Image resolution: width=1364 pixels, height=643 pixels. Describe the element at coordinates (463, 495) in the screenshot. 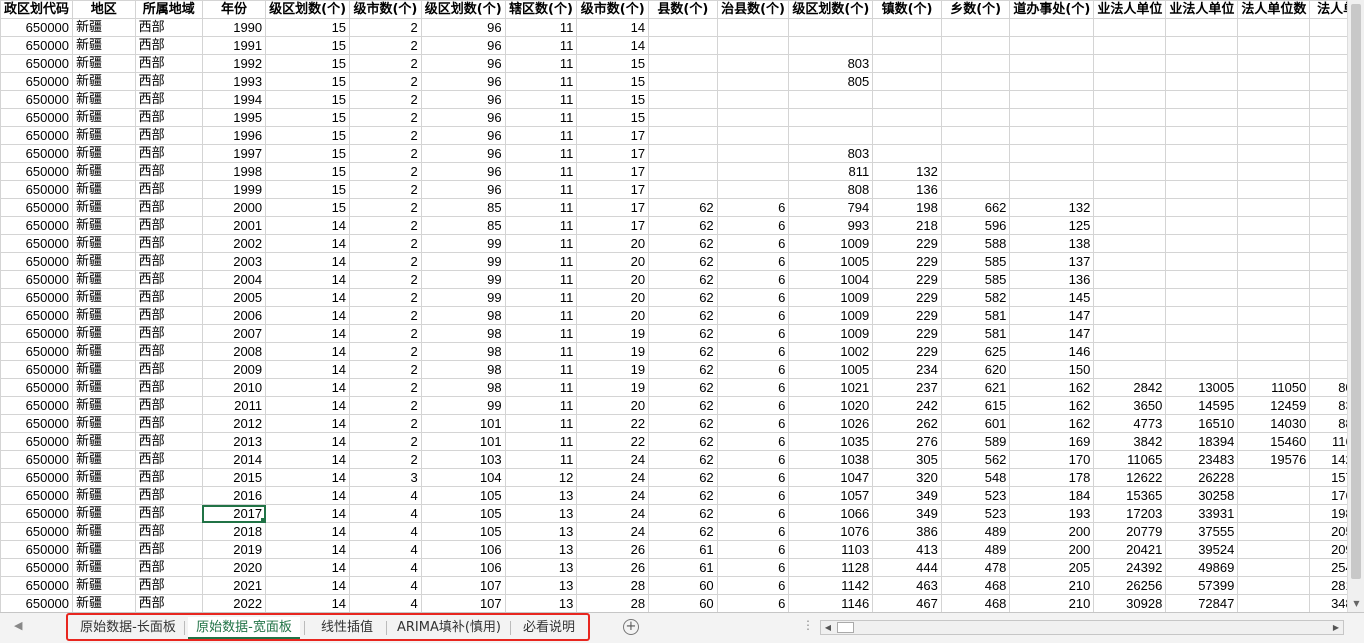

I see `cell: 105` at that location.